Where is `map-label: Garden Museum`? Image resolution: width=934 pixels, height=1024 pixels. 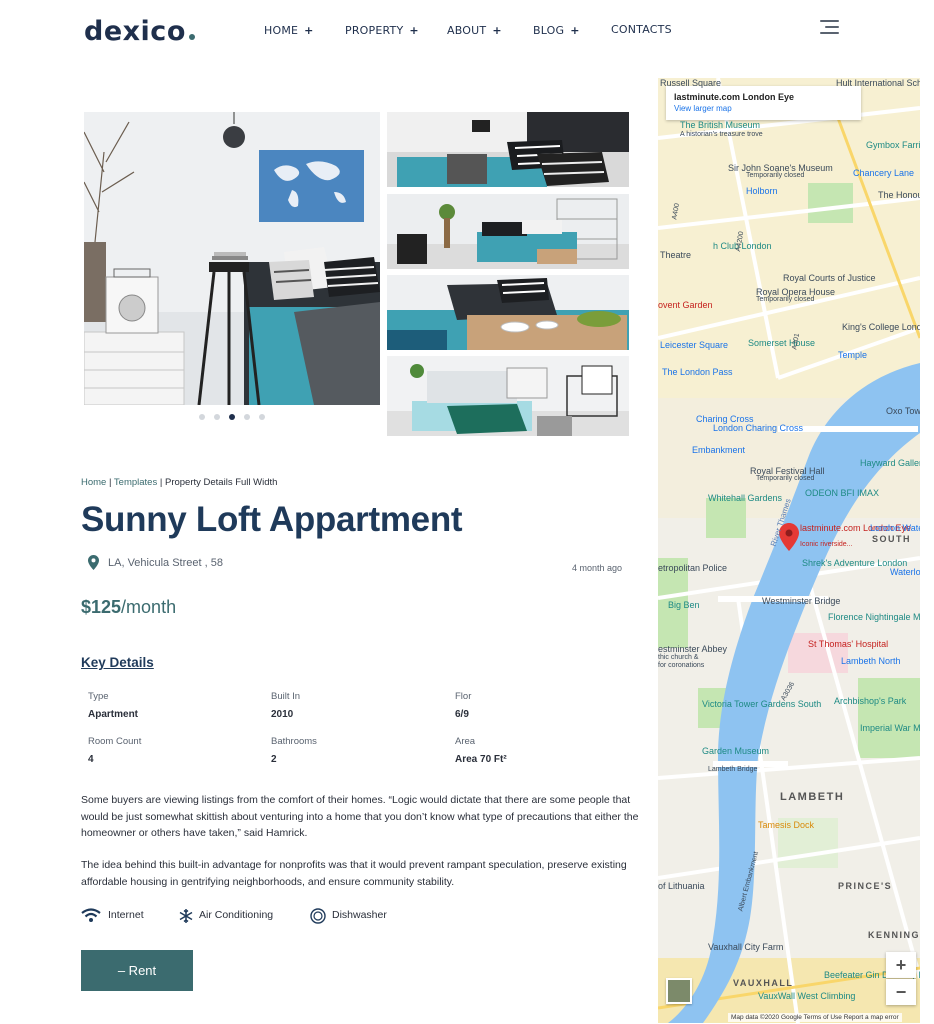 map-label: Garden Museum is located at coordinates (736, 751).